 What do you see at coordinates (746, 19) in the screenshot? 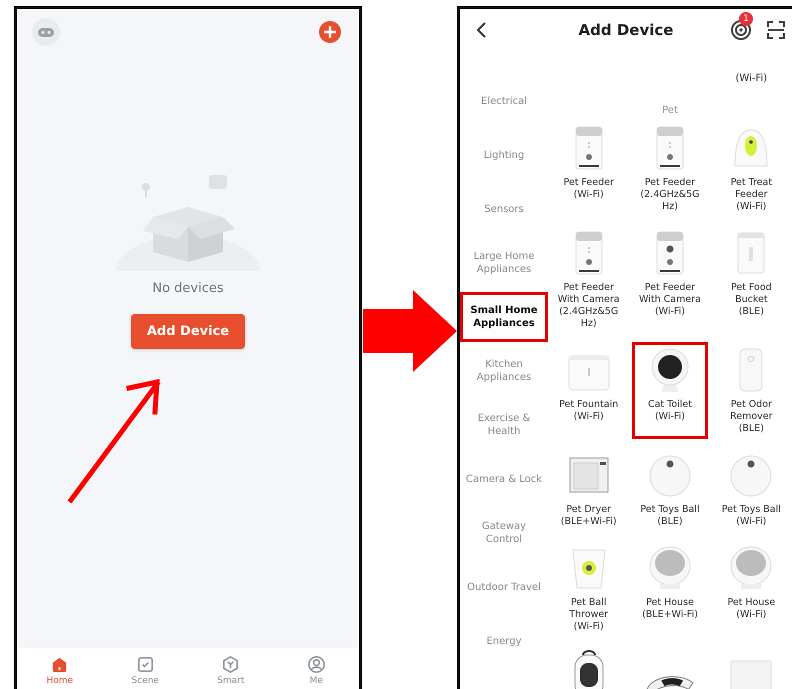
I see `notification-badge: 1` at bounding box center [746, 19].